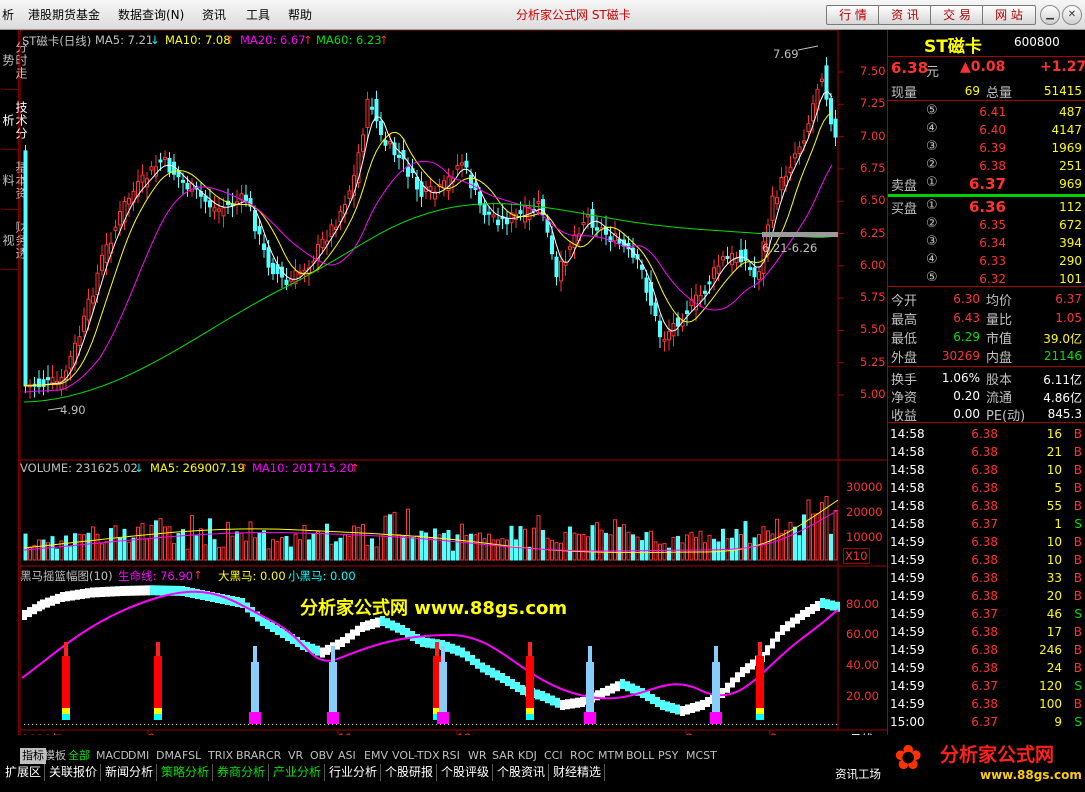 The image size is (1085, 792). I want to click on link-tab: 个股资讯, so click(522, 772).